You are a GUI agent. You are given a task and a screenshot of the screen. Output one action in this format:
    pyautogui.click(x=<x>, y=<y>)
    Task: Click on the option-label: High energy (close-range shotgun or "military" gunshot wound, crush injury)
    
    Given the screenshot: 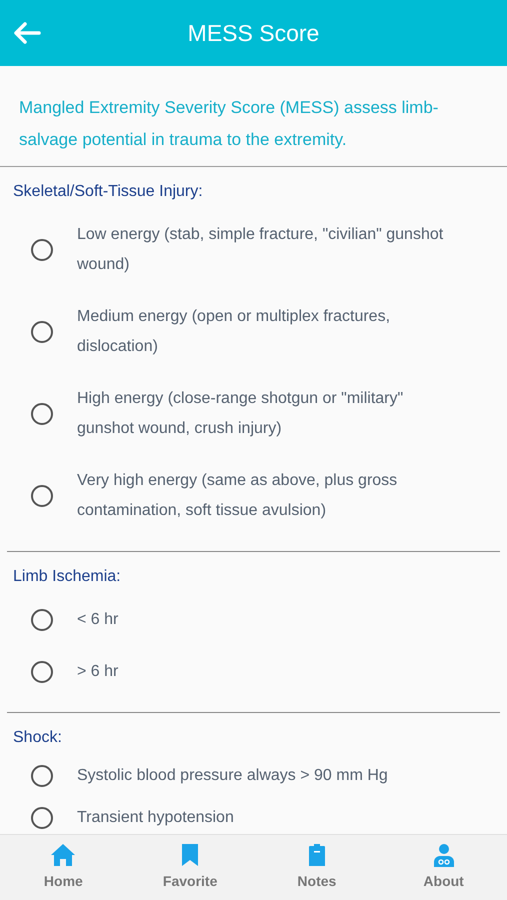 What is the action you would take?
    pyautogui.click(x=240, y=414)
    